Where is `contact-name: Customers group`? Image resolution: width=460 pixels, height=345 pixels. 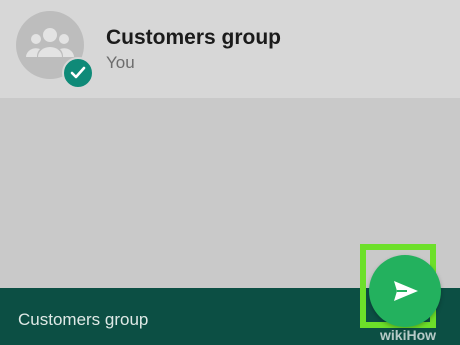
contact-name: Customers group is located at coordinates (194, 37).